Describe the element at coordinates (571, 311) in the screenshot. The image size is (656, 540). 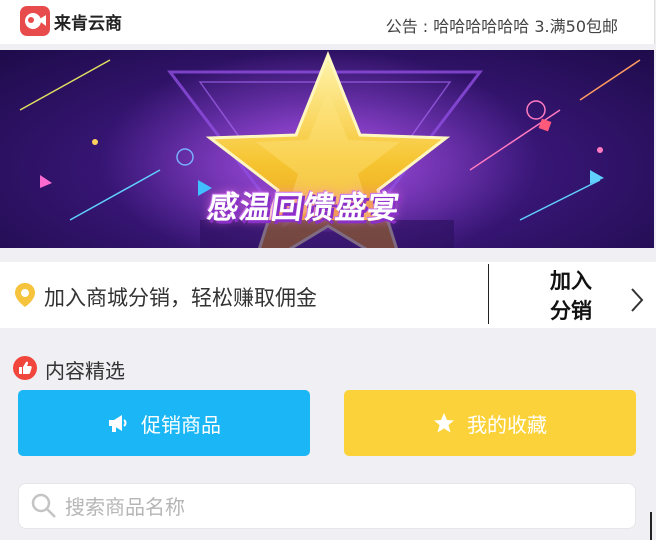
I see `join-label-line2: 分销` at that location.